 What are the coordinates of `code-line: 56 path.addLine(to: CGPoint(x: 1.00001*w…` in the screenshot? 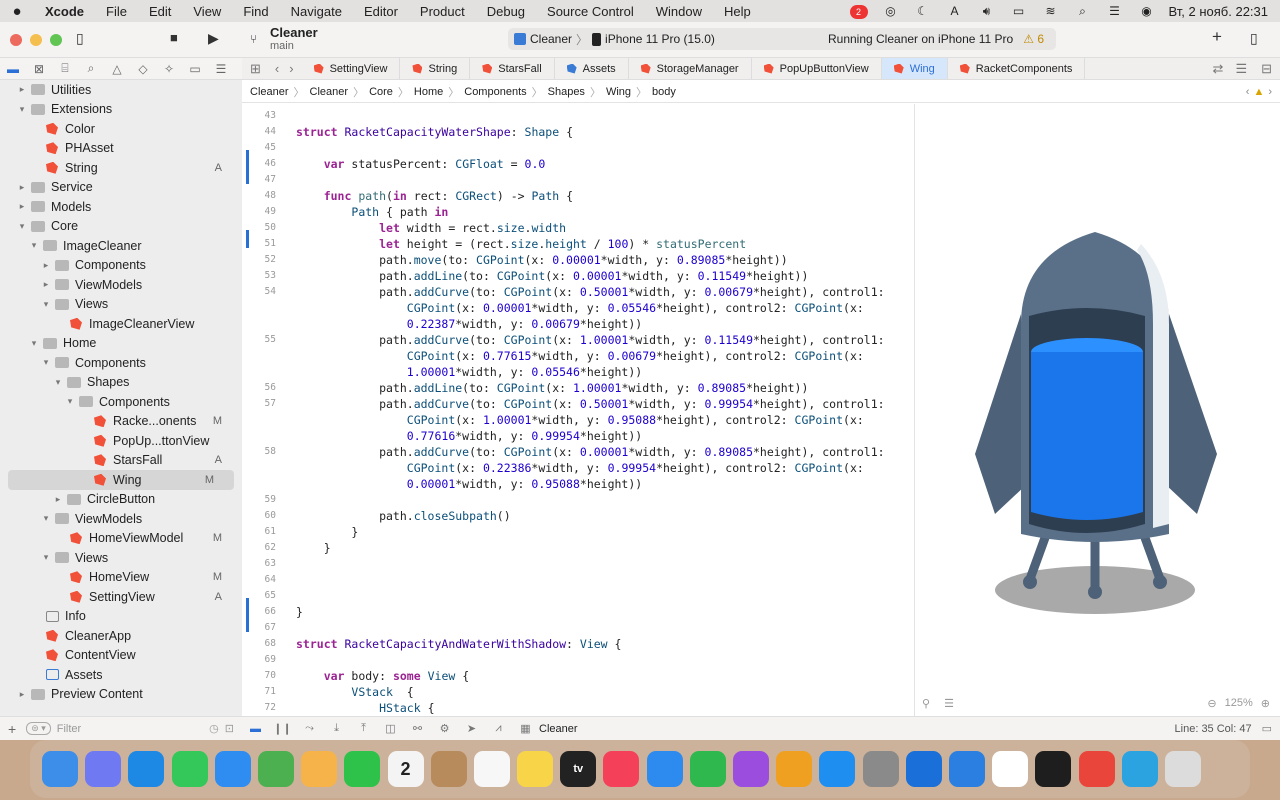 It's located at (578, 388).